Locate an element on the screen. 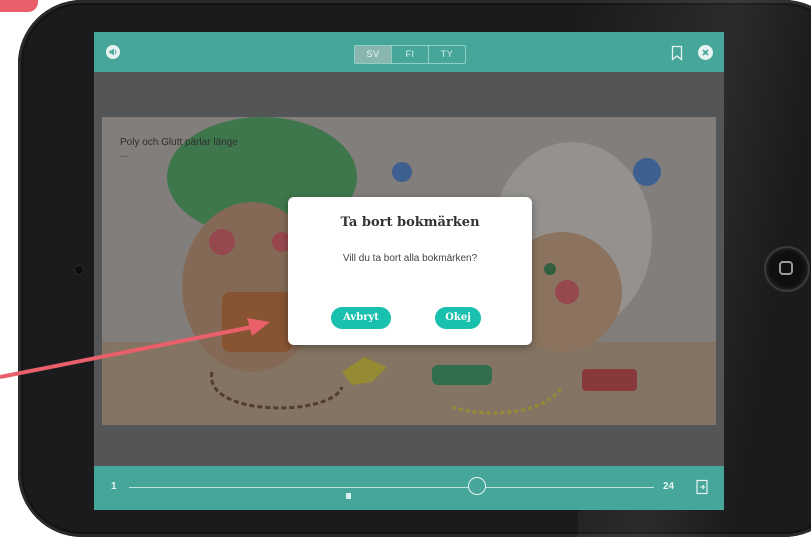  camera-icon is located at coordinates (79, 270).